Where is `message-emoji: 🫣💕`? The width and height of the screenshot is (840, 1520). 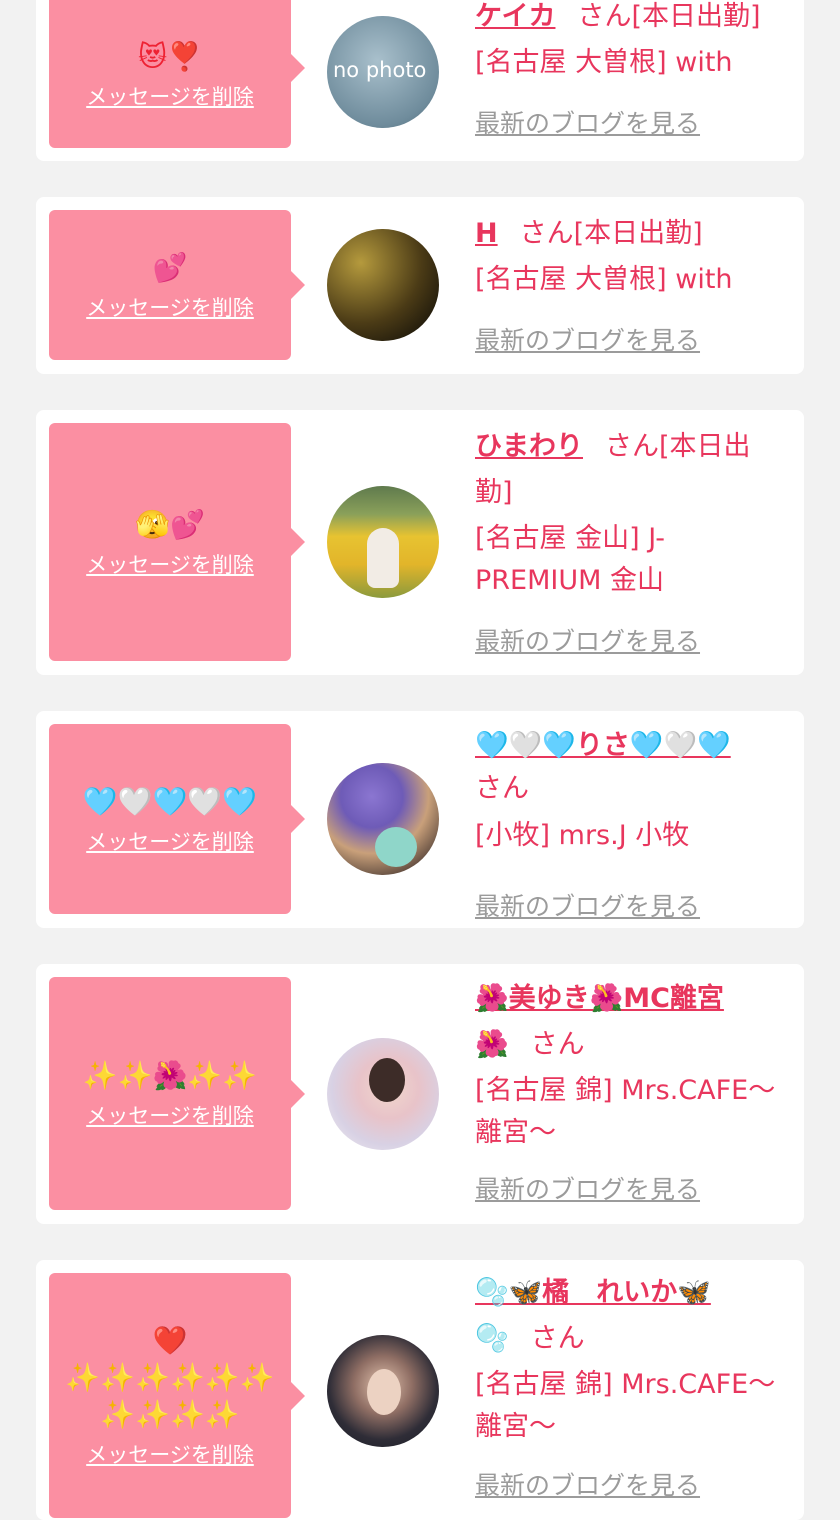
message-emoji: 🫣💕 is located at coordinates (170, 524).